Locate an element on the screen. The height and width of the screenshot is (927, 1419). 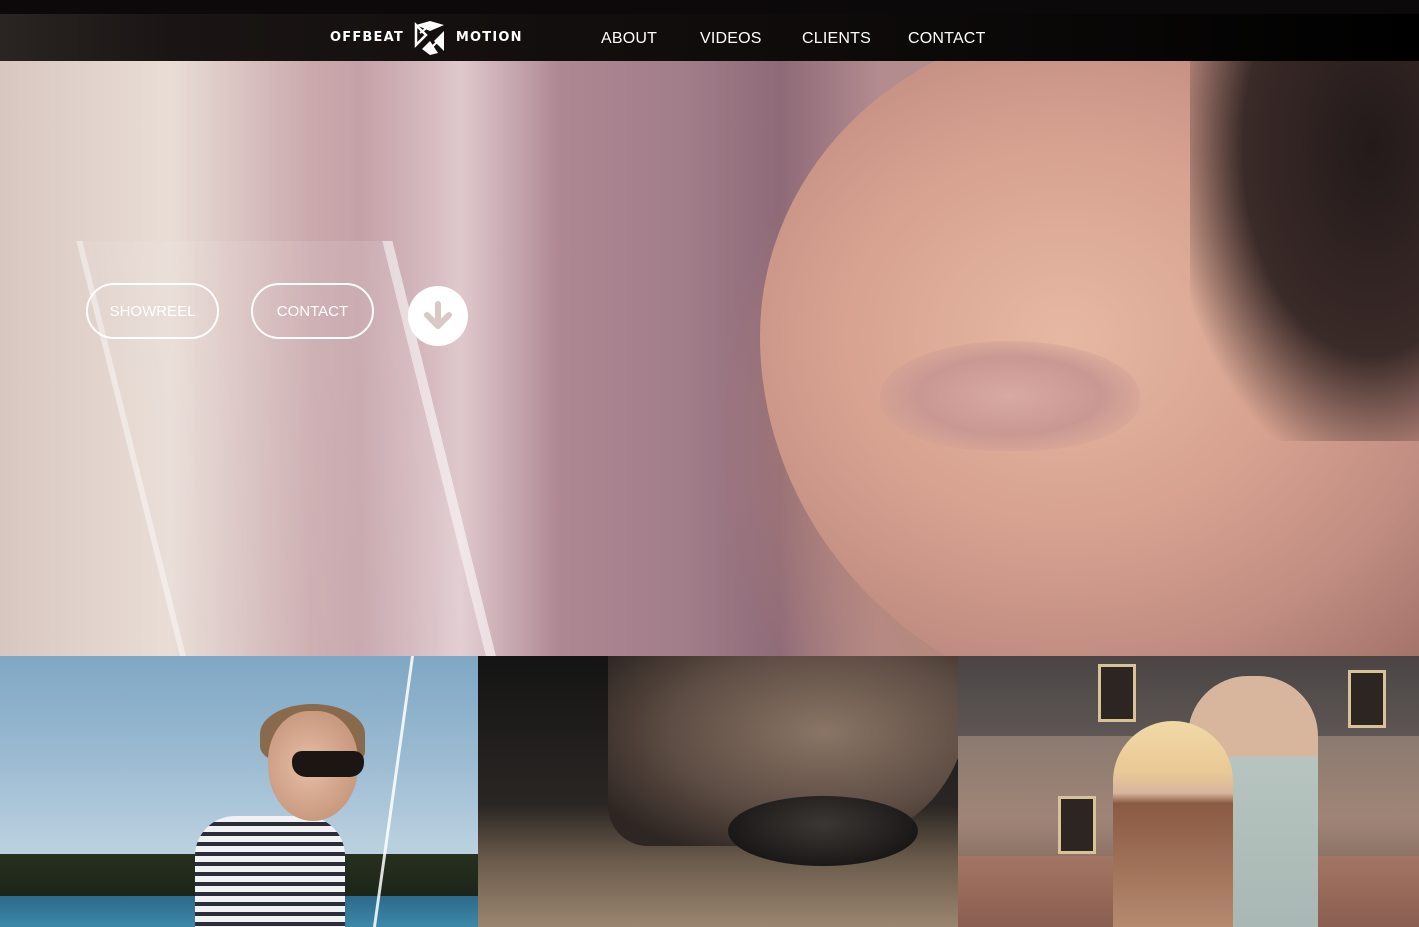
nav-item-about: ABOUT is located at coordinates (629, 39).